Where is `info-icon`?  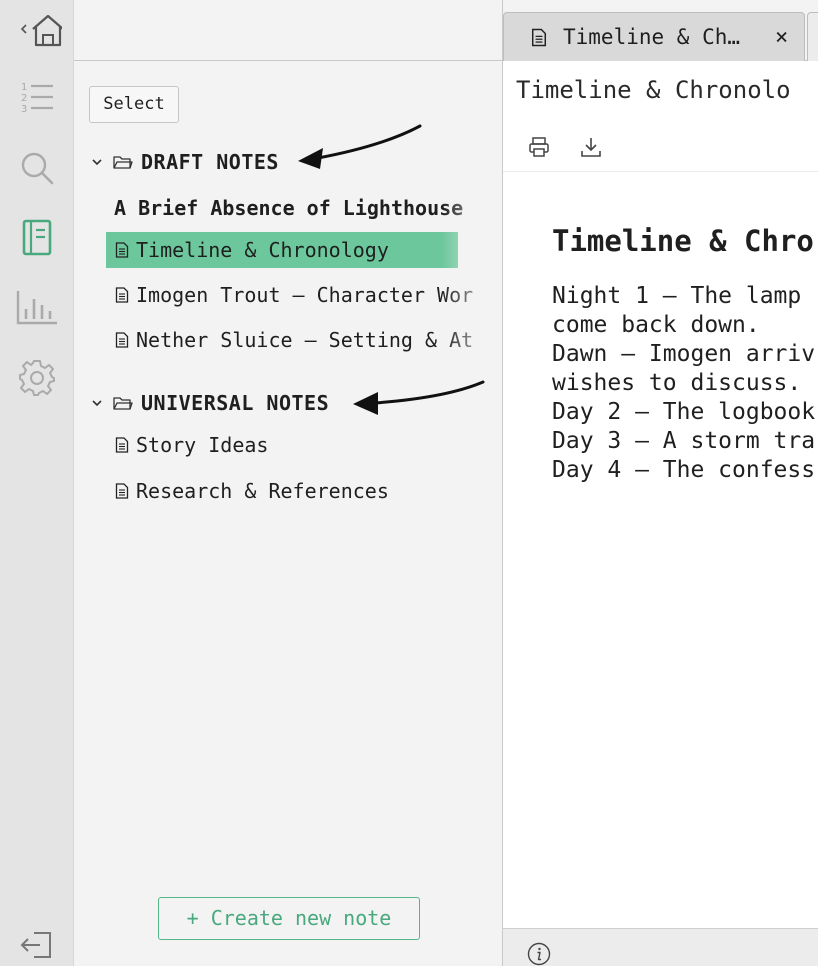
info-icon is located at coordinates (539, 954).